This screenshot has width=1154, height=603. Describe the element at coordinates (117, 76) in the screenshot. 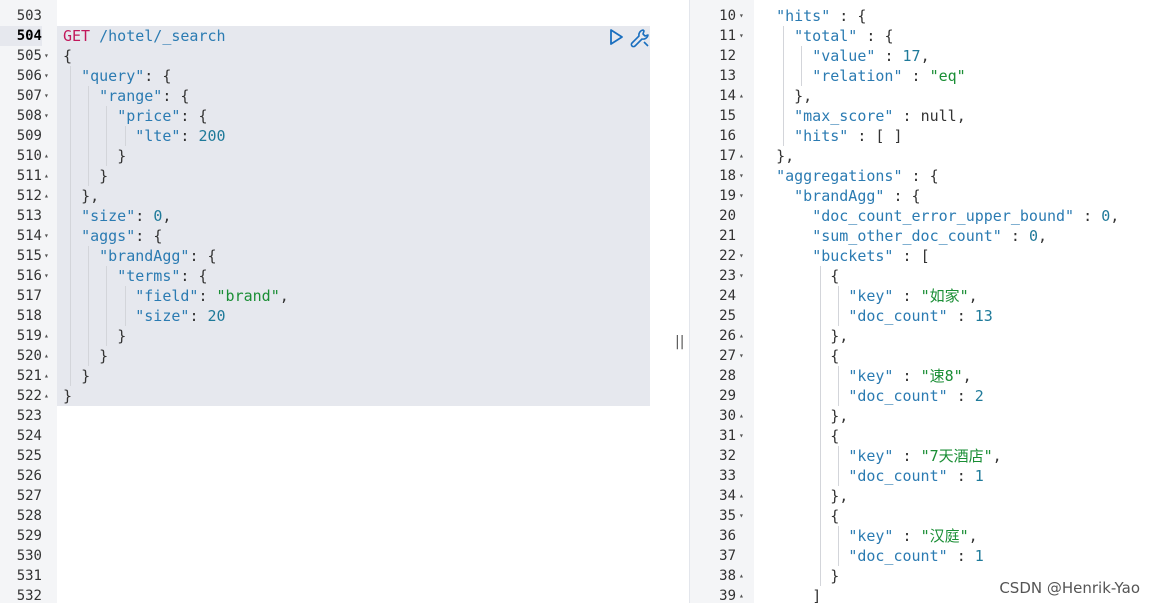

I see `request-code-line: "query": {` at that location.